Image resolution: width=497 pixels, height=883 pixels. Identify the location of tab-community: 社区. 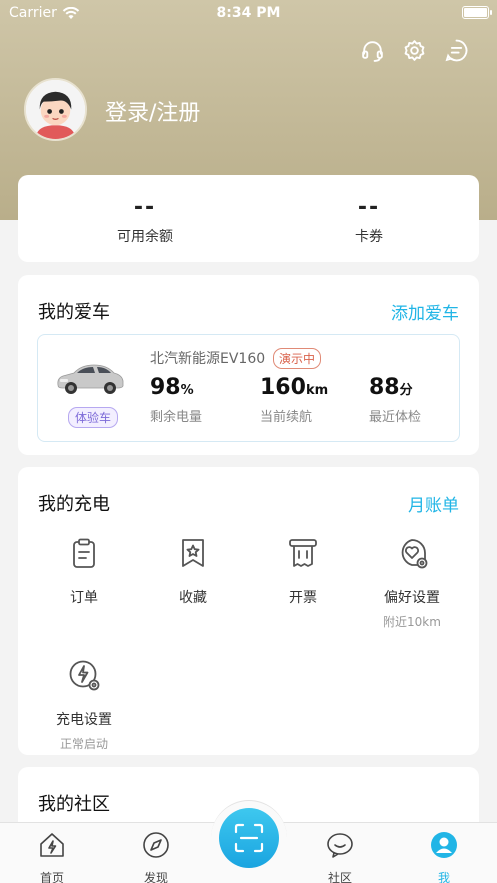
(340, 857).